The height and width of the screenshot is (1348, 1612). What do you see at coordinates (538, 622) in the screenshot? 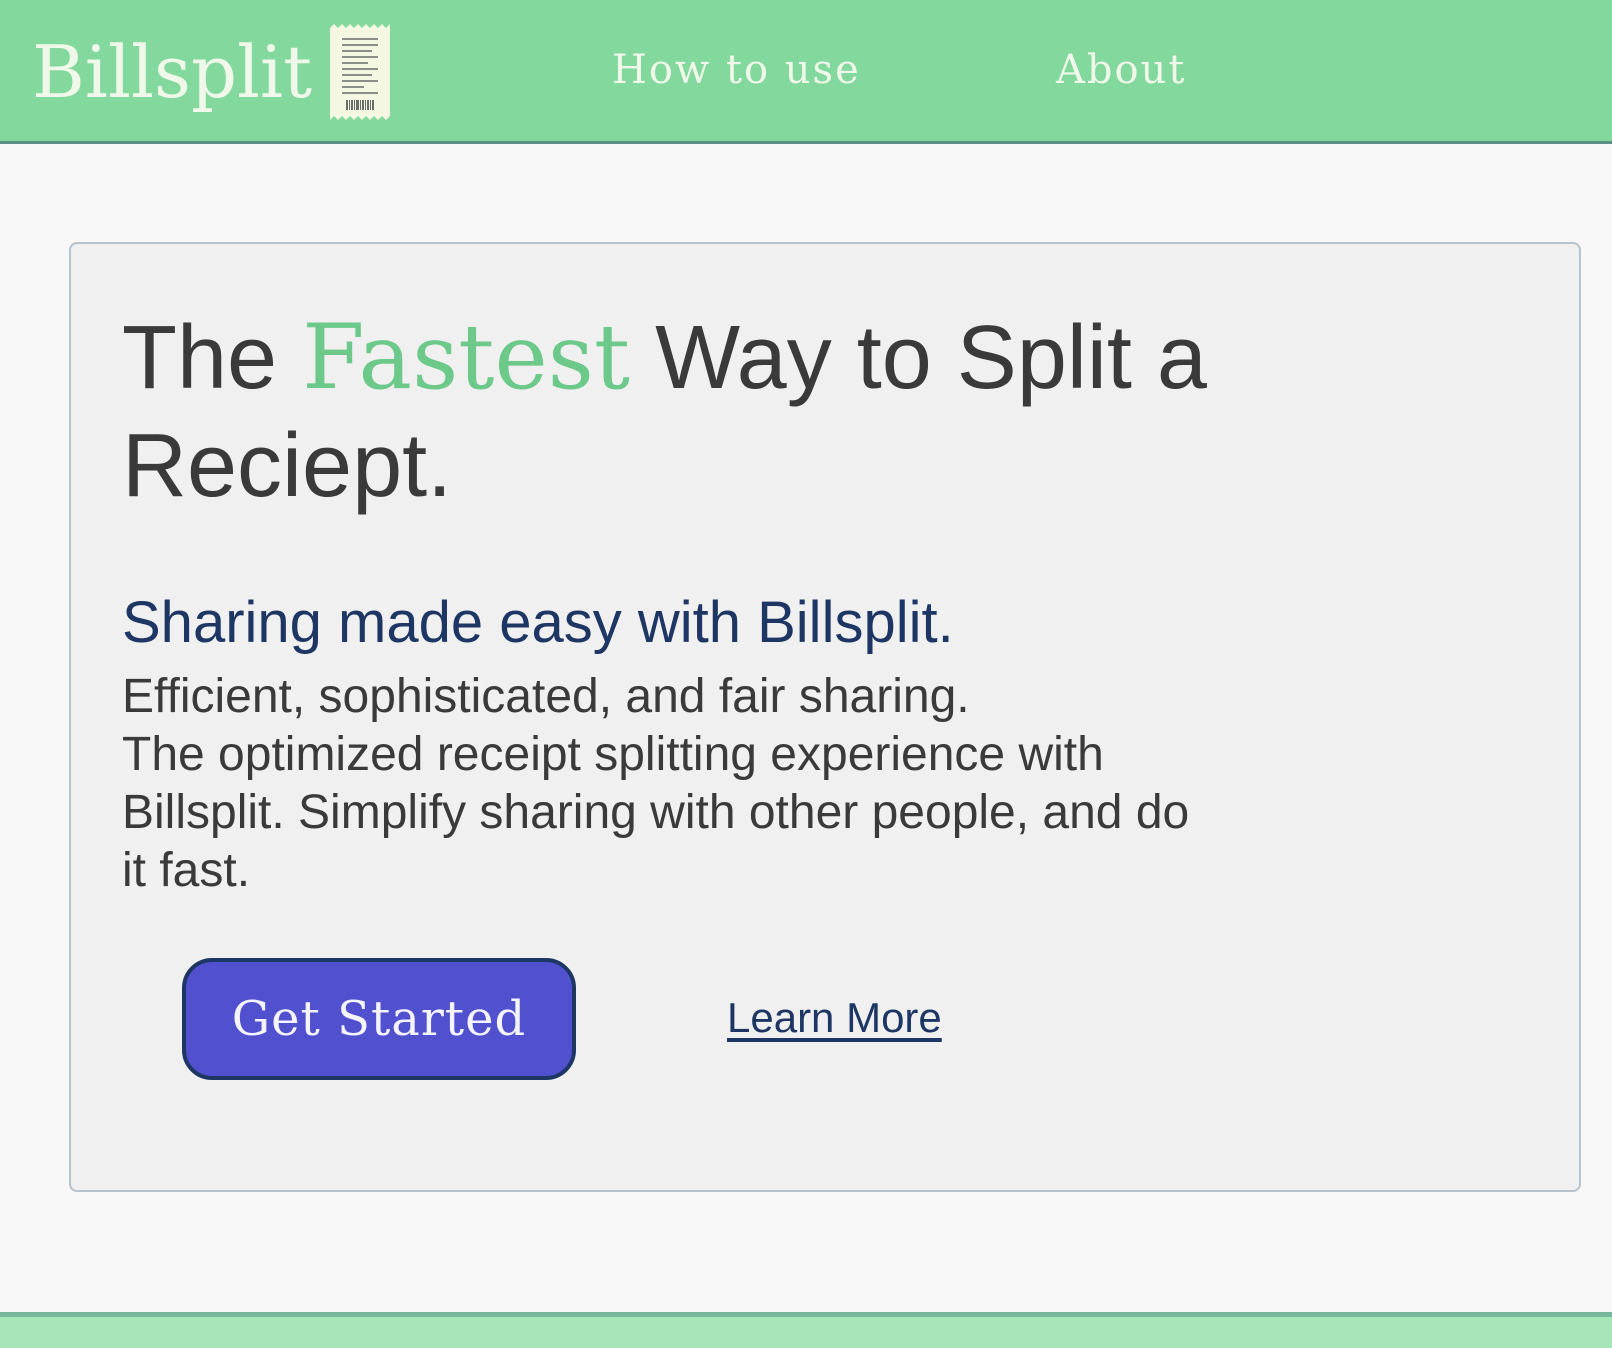
I see `hero-subheading: Sharing made easy with Billsplit.` at bounding box center [538, 622].